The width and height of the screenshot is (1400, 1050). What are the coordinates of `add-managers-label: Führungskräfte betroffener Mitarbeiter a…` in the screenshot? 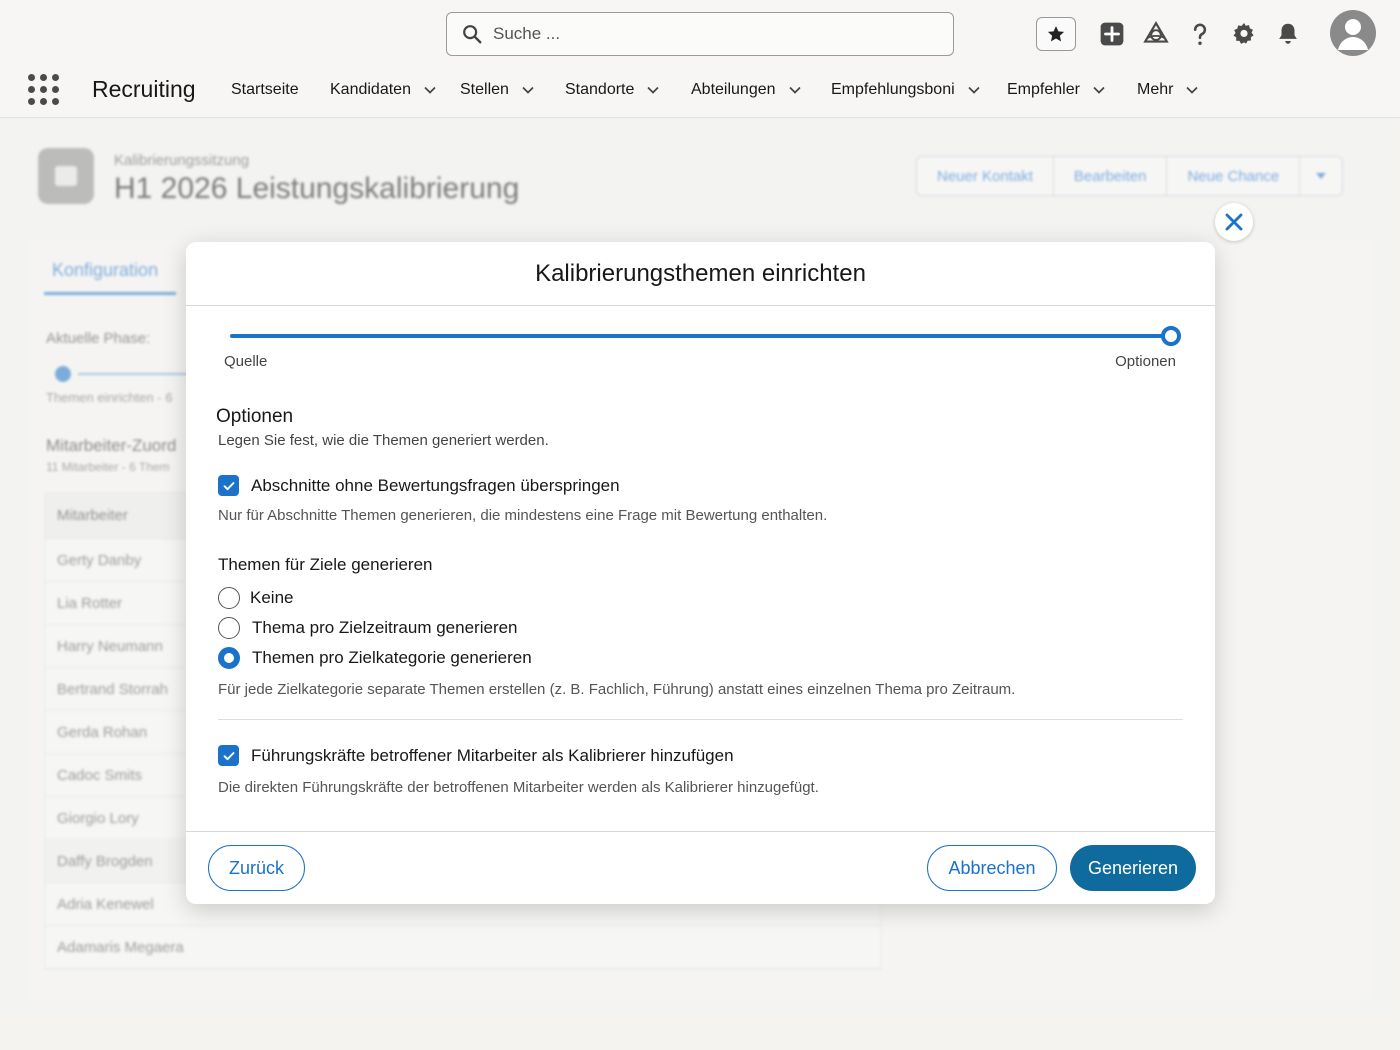 It's located at (492, 756).